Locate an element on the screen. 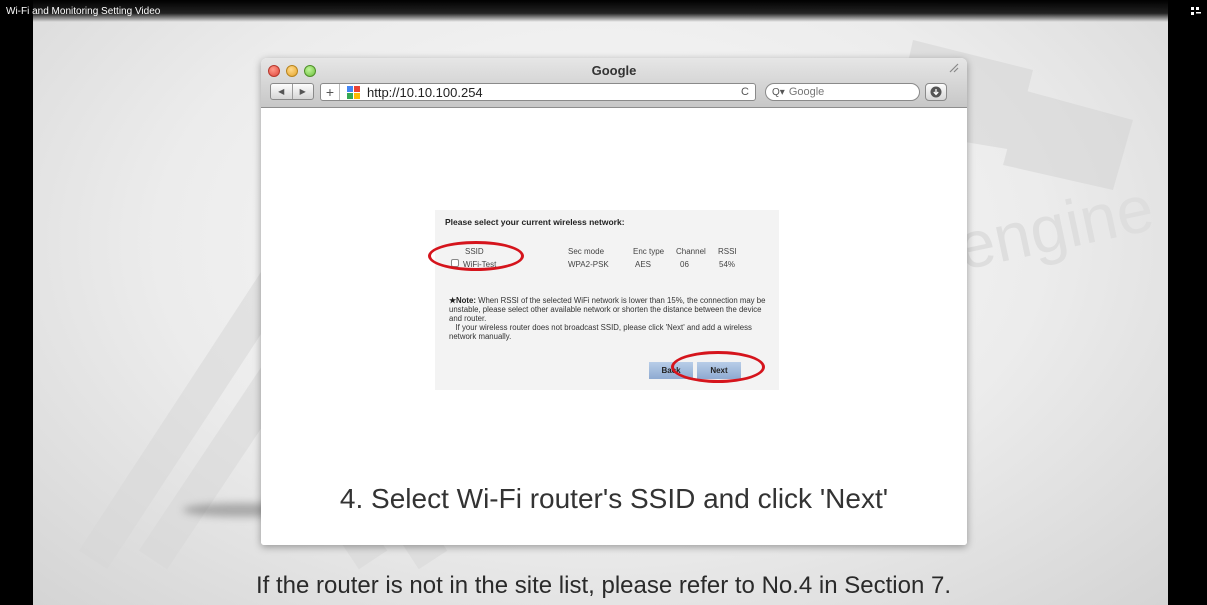  resize-icon is located at coordinates (954, 68).